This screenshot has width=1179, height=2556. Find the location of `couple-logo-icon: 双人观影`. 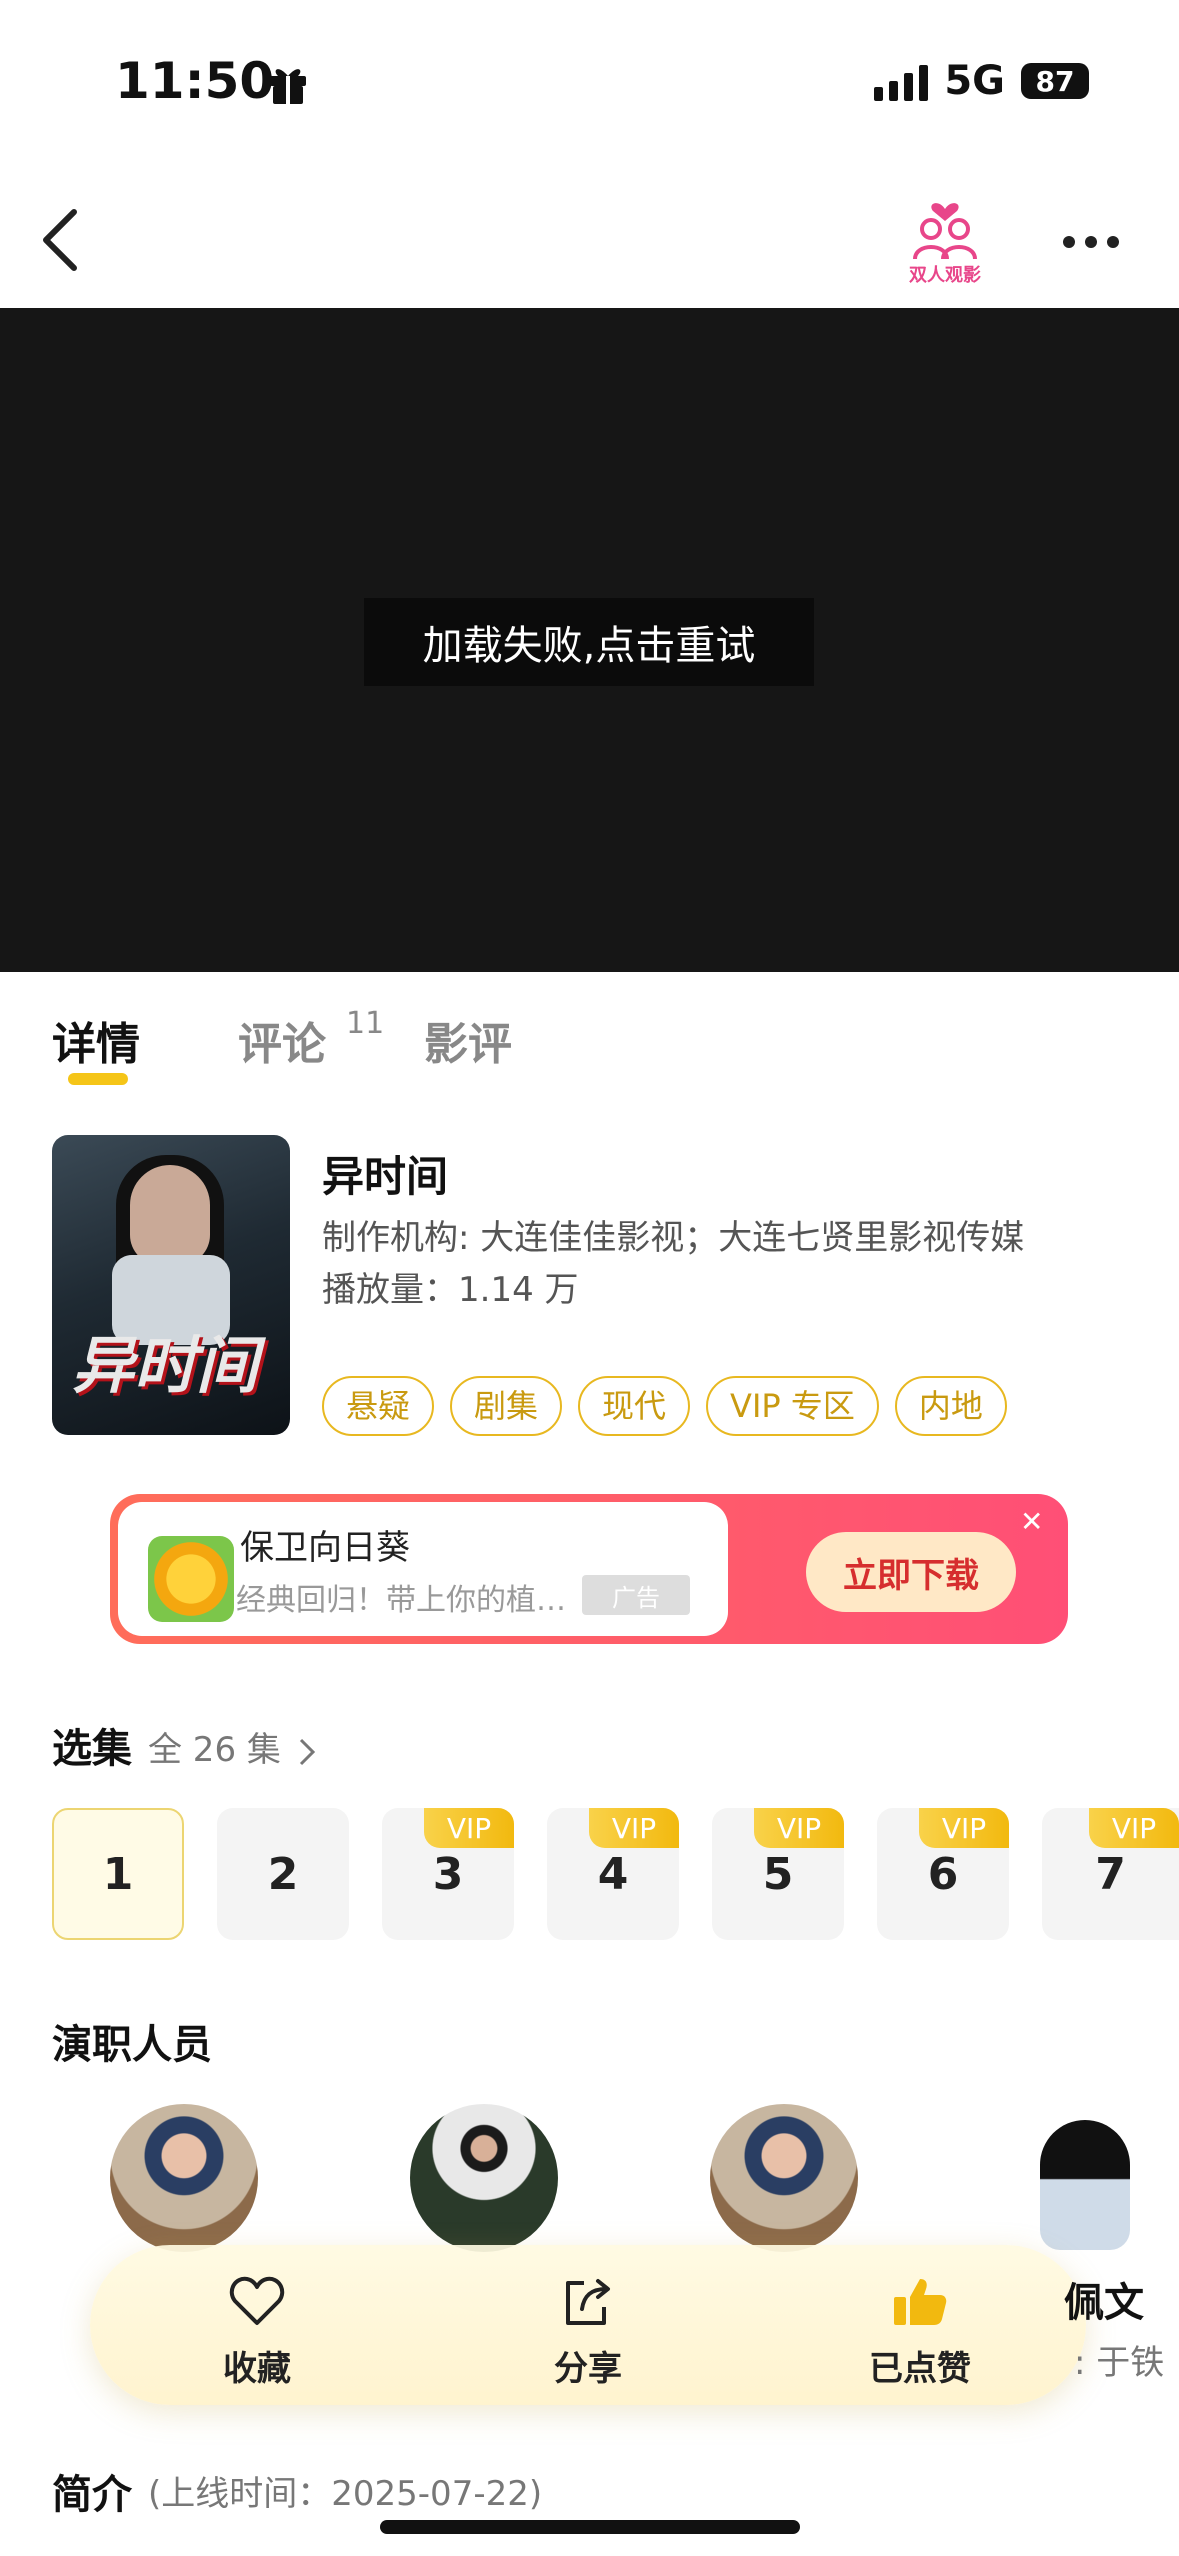

couple-logo-icon: 双人观影 is located at coordinates (945, 240).